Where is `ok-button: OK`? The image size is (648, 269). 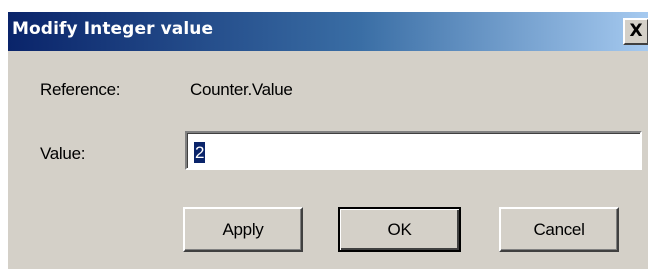
ok-button: OK is located at coordinates (399, 229).